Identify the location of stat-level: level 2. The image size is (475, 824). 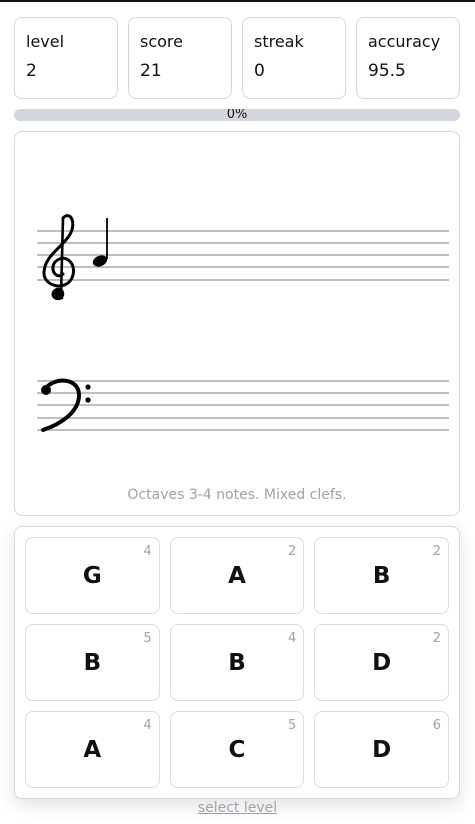
(66, 58).